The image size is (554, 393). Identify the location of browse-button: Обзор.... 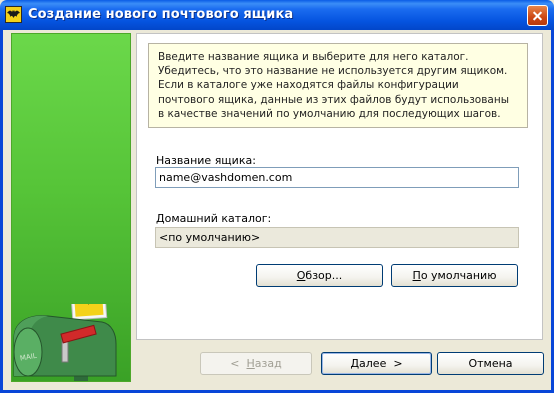
(319, 275).